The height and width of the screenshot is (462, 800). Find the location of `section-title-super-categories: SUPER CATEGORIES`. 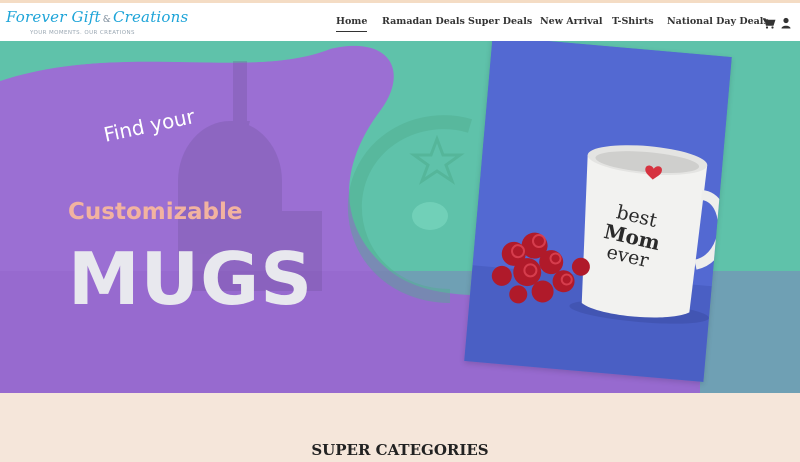

section-title-super-categories: SUPER CATEGORIES is located at coordinates (400, 450).